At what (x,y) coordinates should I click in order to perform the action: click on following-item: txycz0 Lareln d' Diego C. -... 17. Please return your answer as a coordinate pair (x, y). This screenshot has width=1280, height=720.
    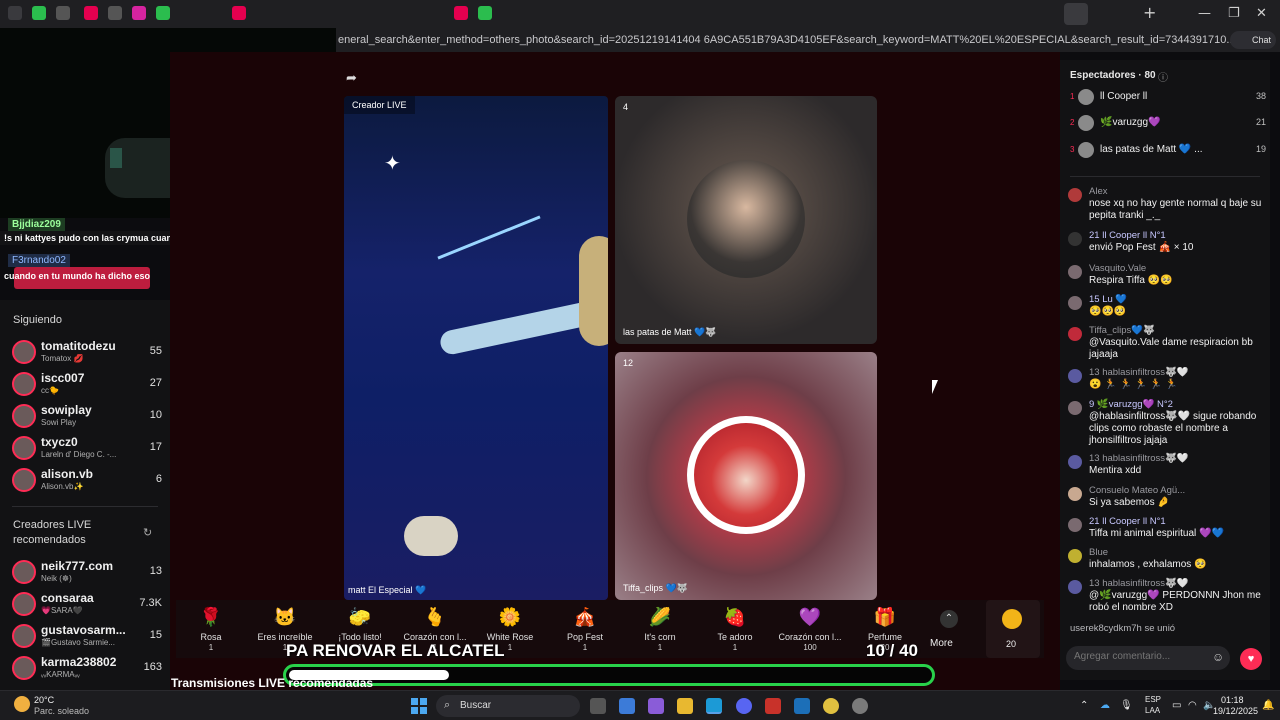
    Looking at the image, I should click on (87, 449).